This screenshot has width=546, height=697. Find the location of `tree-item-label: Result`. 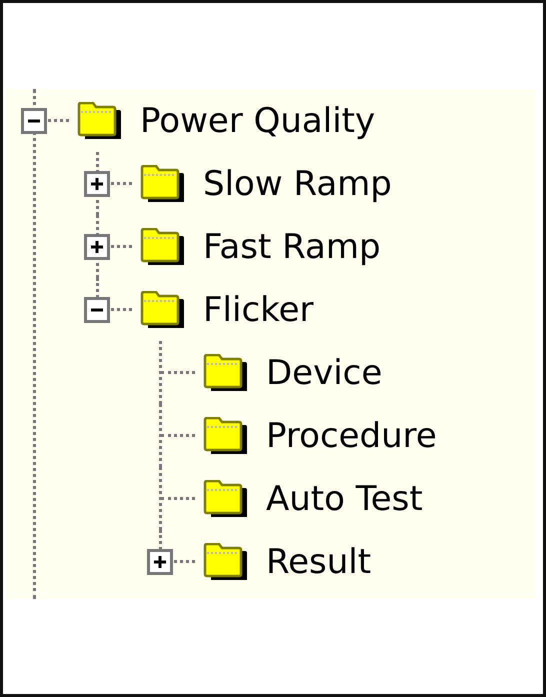

tree-item-label: Result is located at coordinates (319, 562).